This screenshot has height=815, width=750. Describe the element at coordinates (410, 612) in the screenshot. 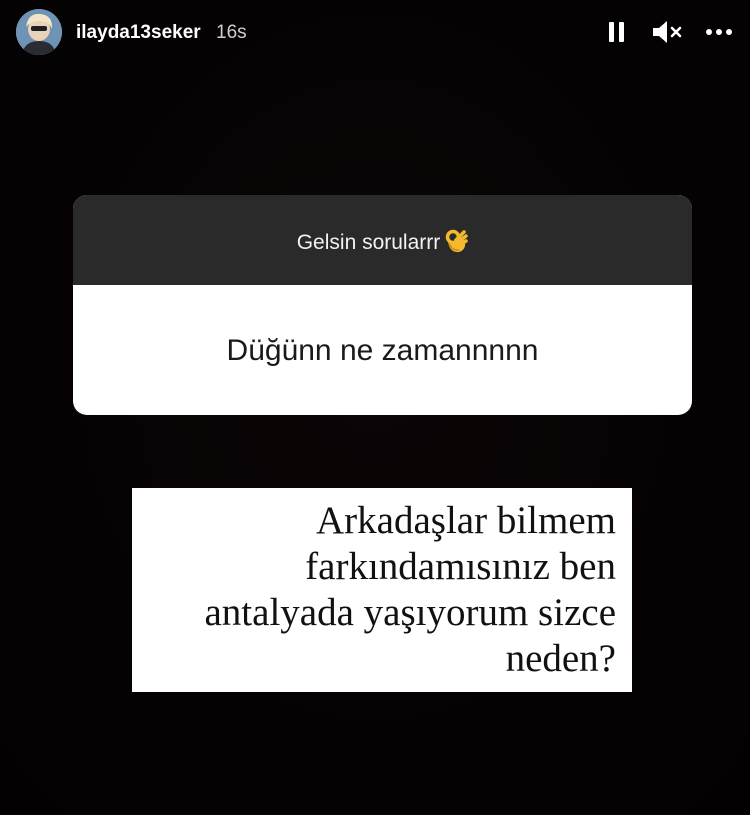

I see `note-line: antalyada yaşıyorum sizce` at that location.